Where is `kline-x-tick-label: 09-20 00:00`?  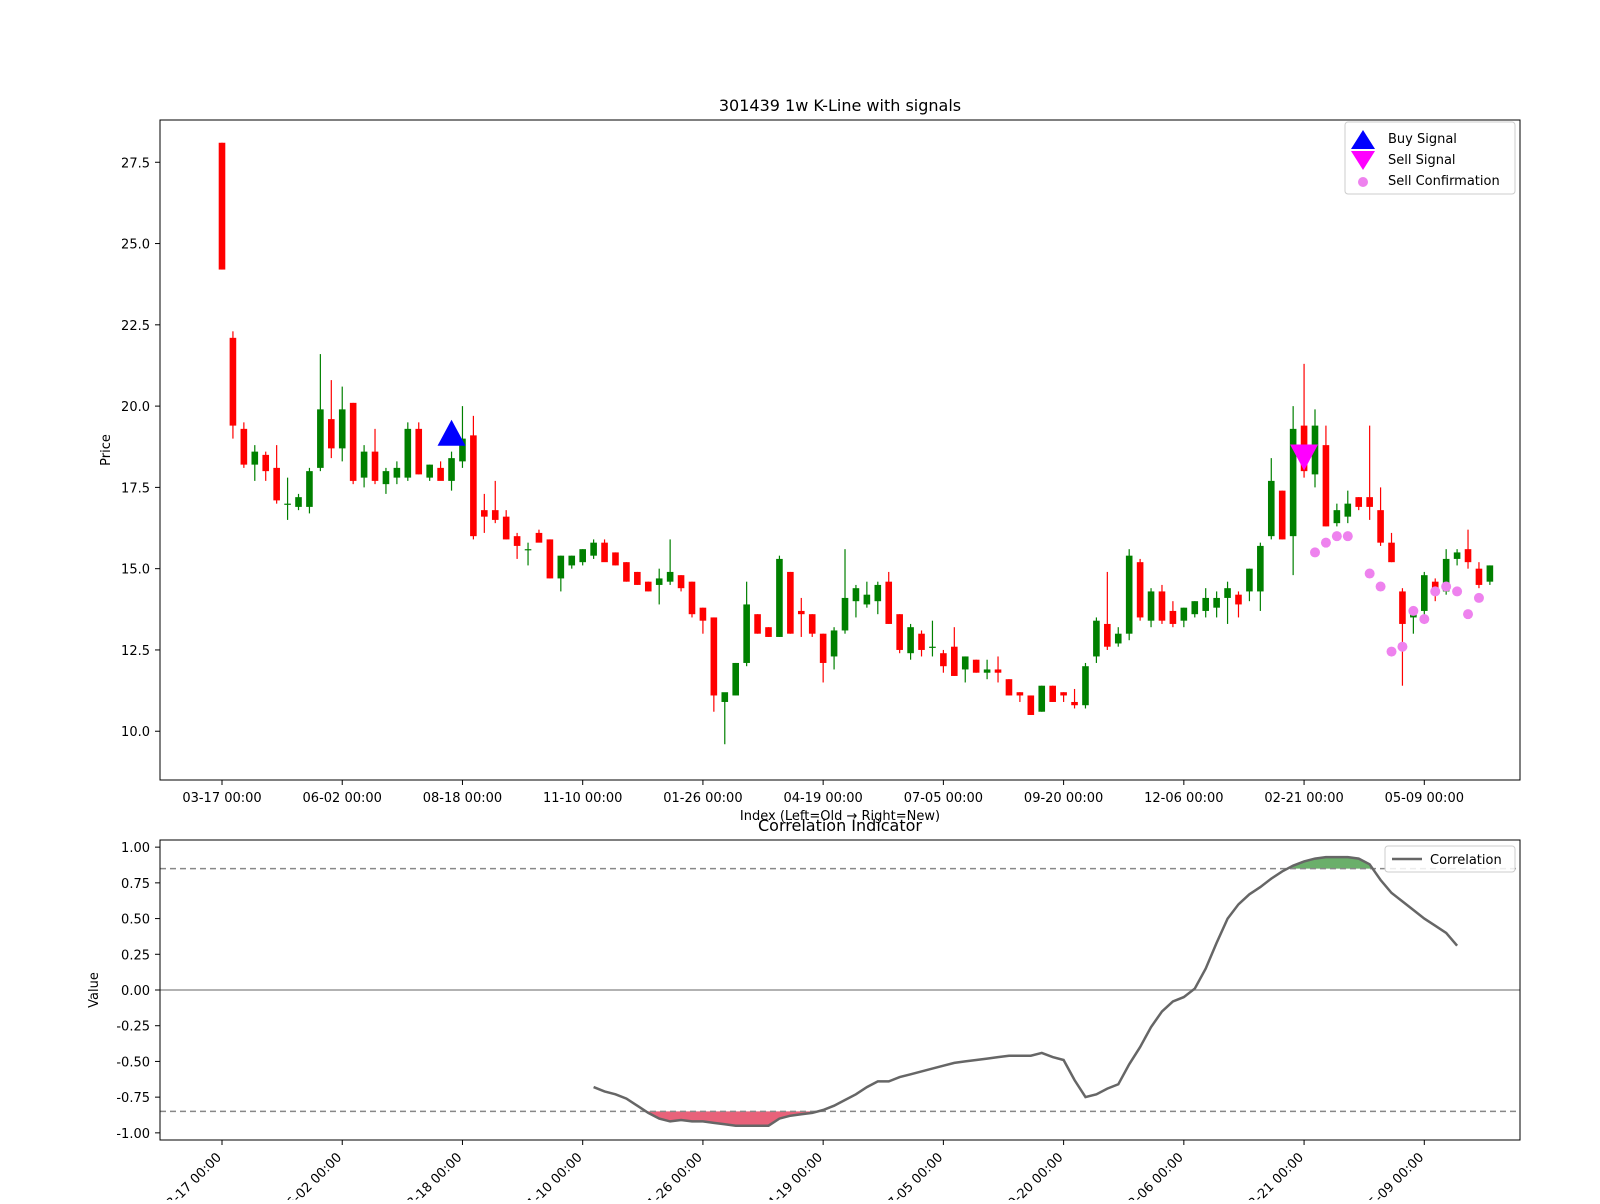 kline-x-tick-label: 09-20 00:00 is located at coordinates (1063, 798).